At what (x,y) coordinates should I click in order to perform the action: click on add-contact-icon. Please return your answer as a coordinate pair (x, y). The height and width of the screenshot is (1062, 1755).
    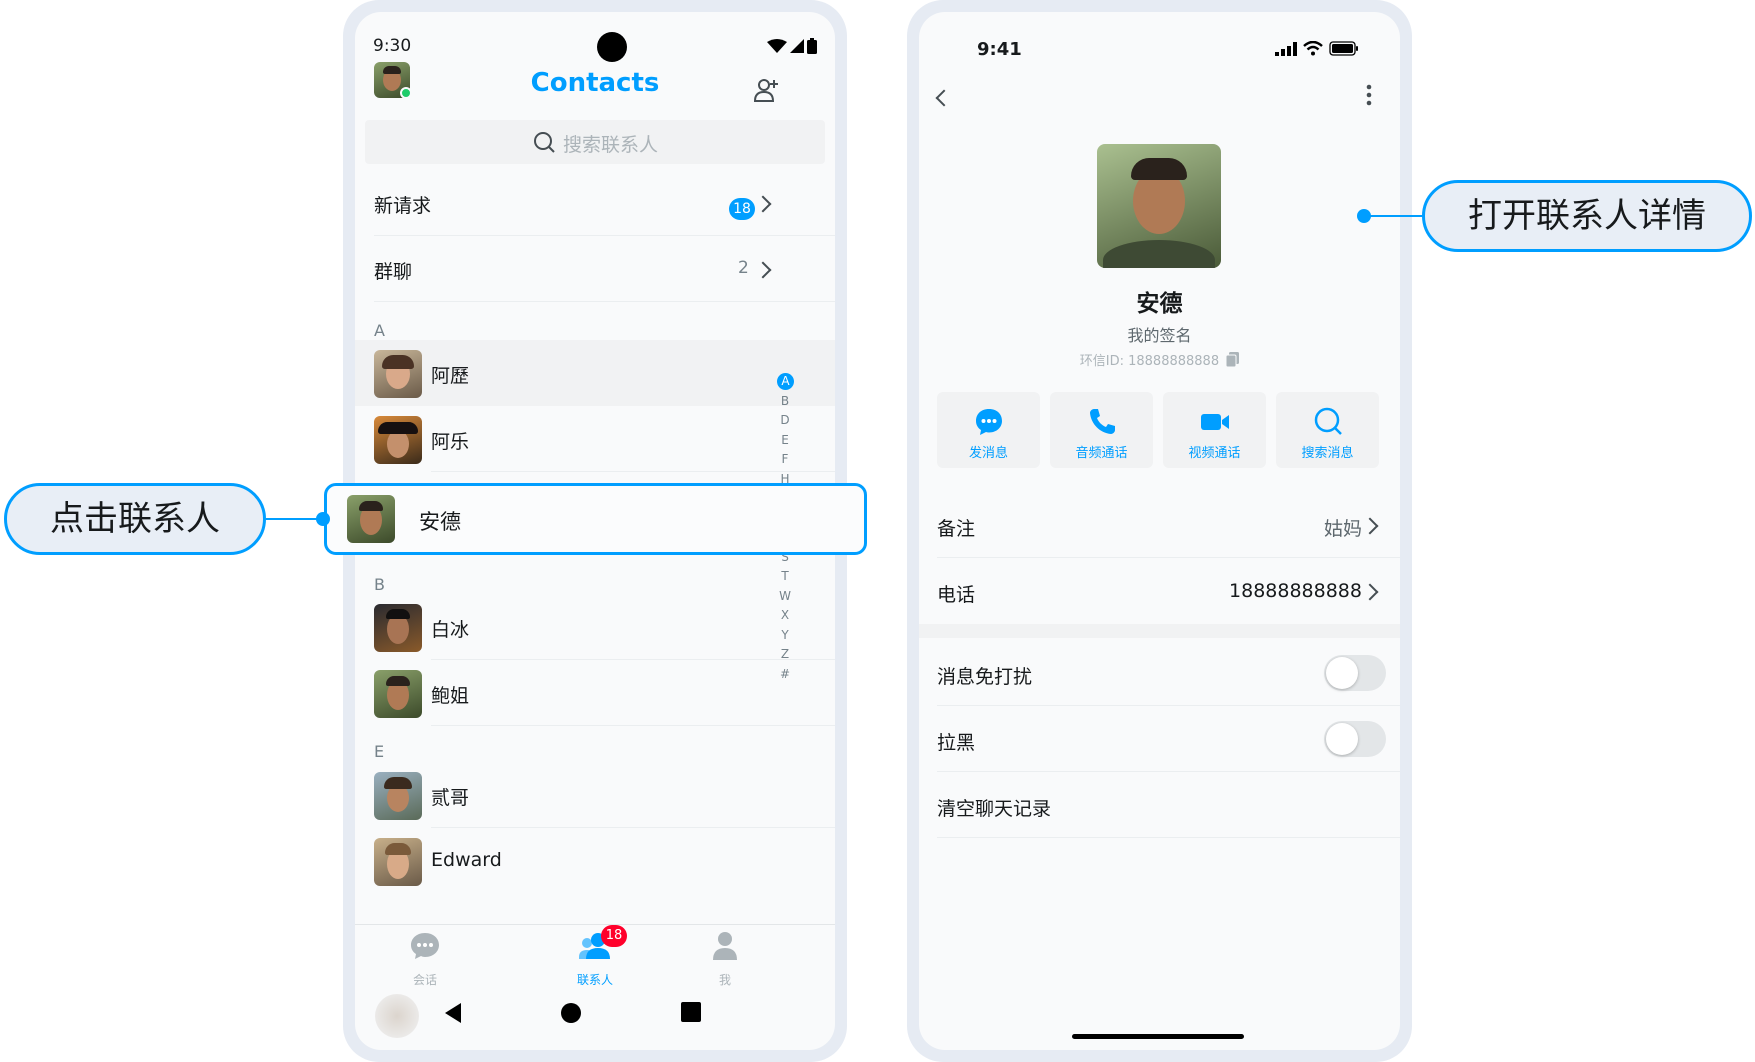
    Looking at the image, I should click on (767, 90).